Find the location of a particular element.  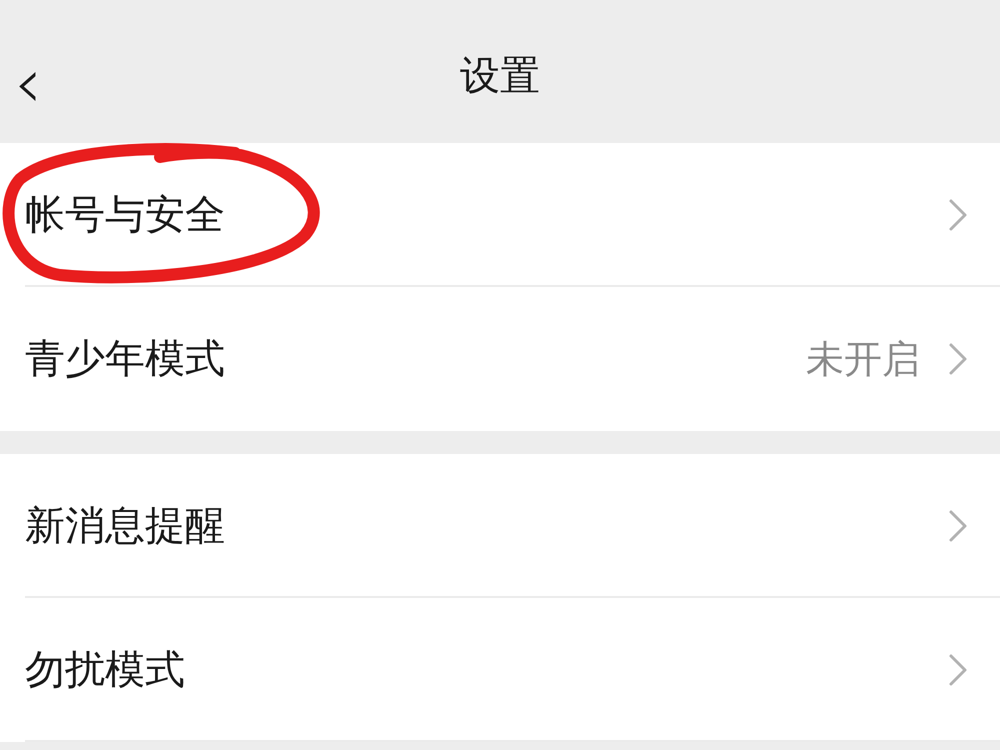

row-label: 新消息提醒 is located at coordinates (125, 526).